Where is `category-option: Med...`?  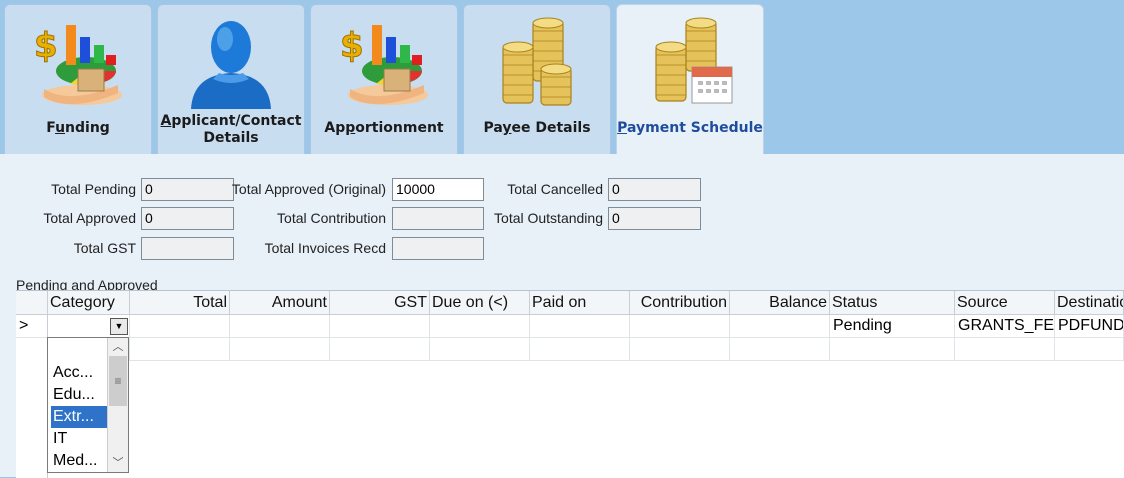
category-option: Med... is located at coordinates (81, 461).